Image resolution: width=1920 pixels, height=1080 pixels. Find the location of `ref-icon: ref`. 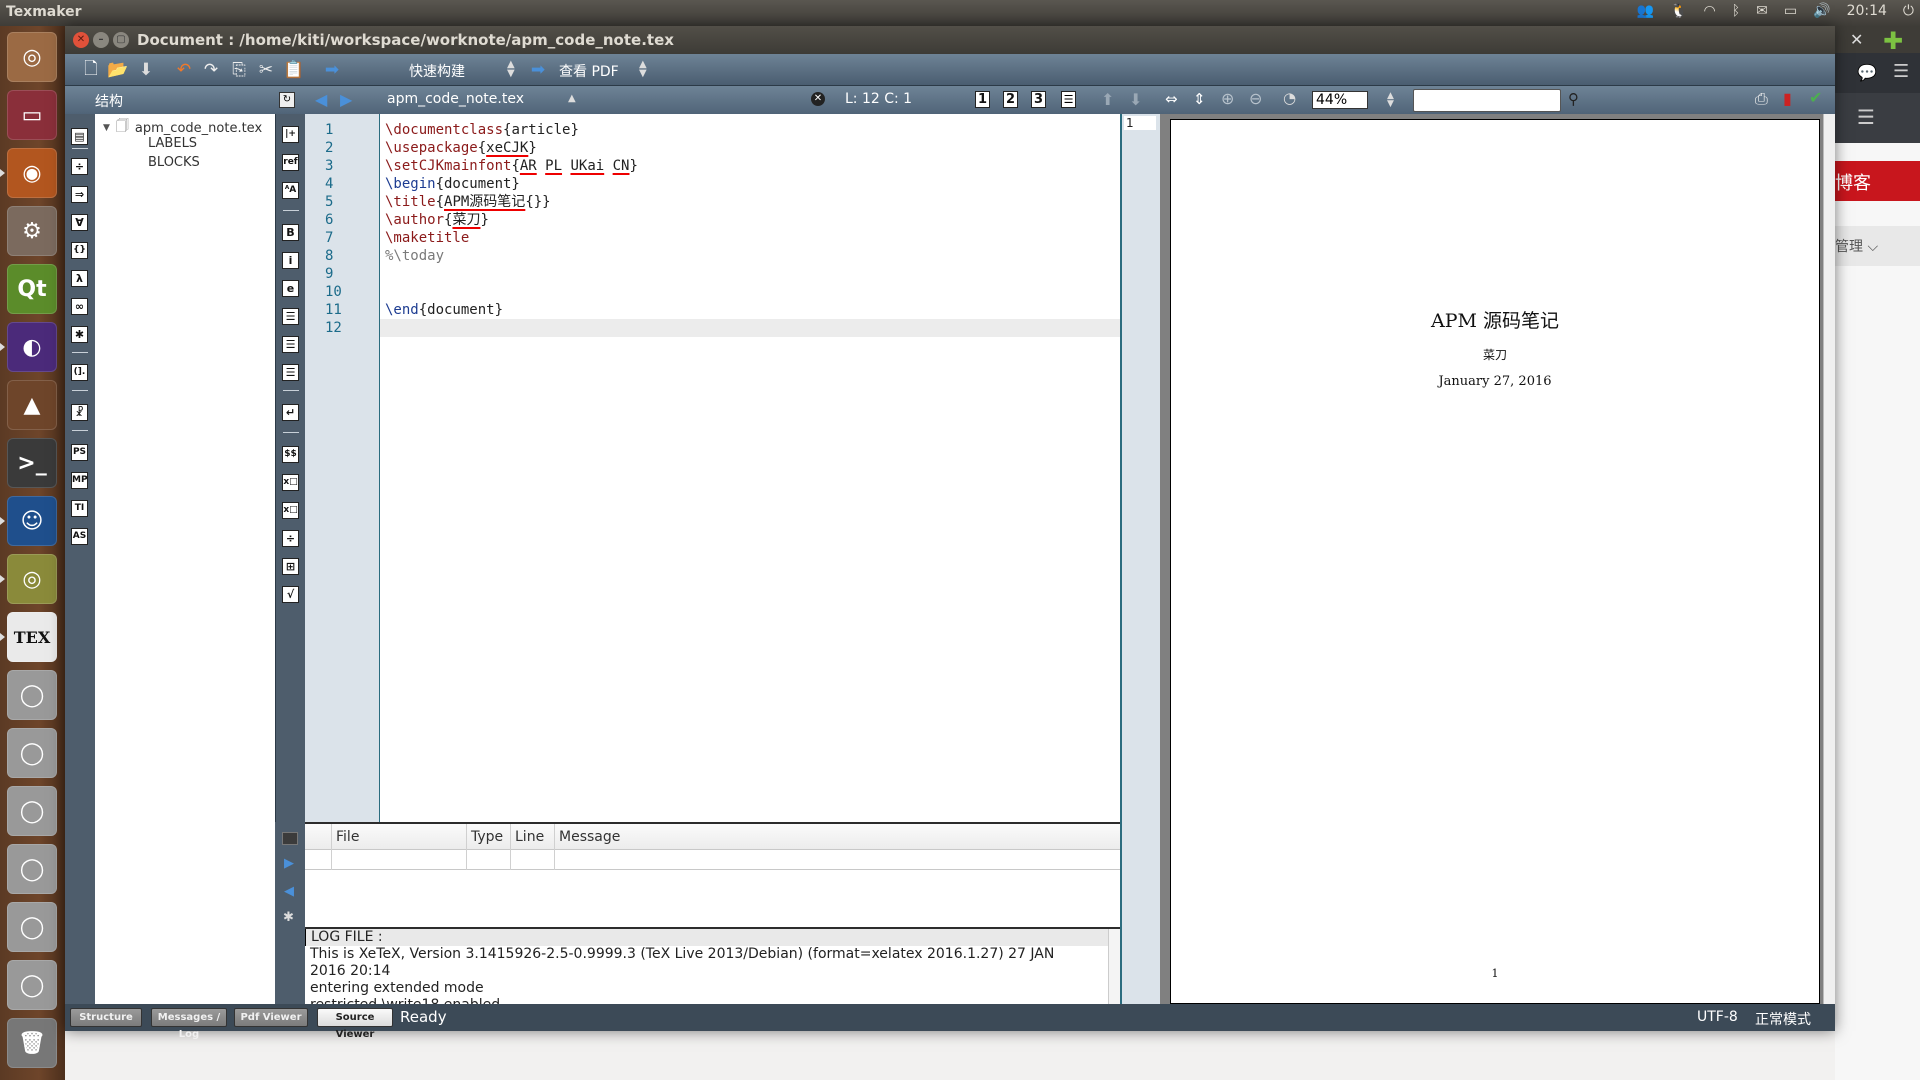

ref-icon: ref is located at coordinates (290, 162).